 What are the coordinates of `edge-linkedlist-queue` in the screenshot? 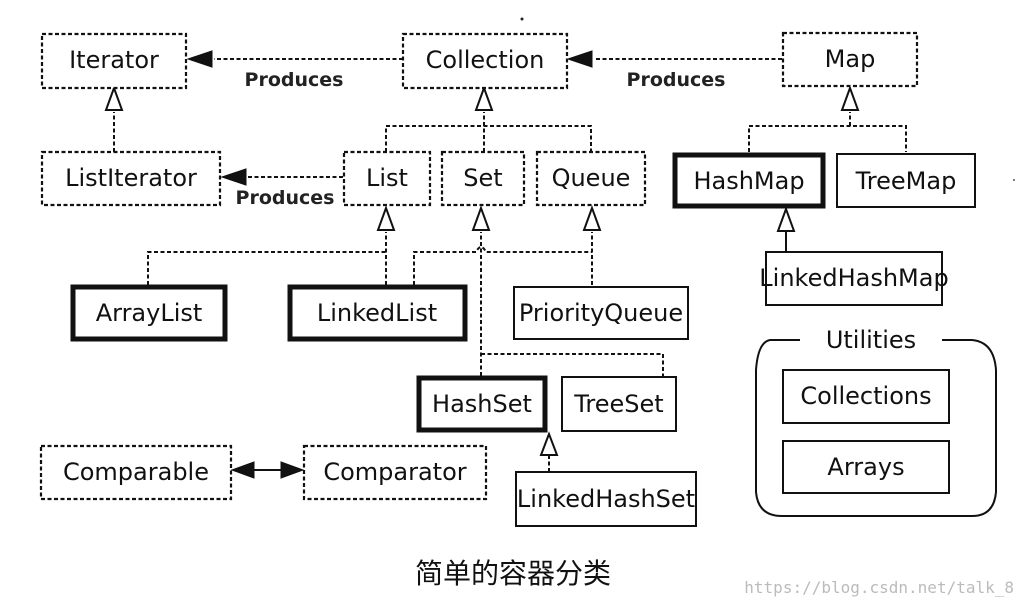 It's located at (502, 265).